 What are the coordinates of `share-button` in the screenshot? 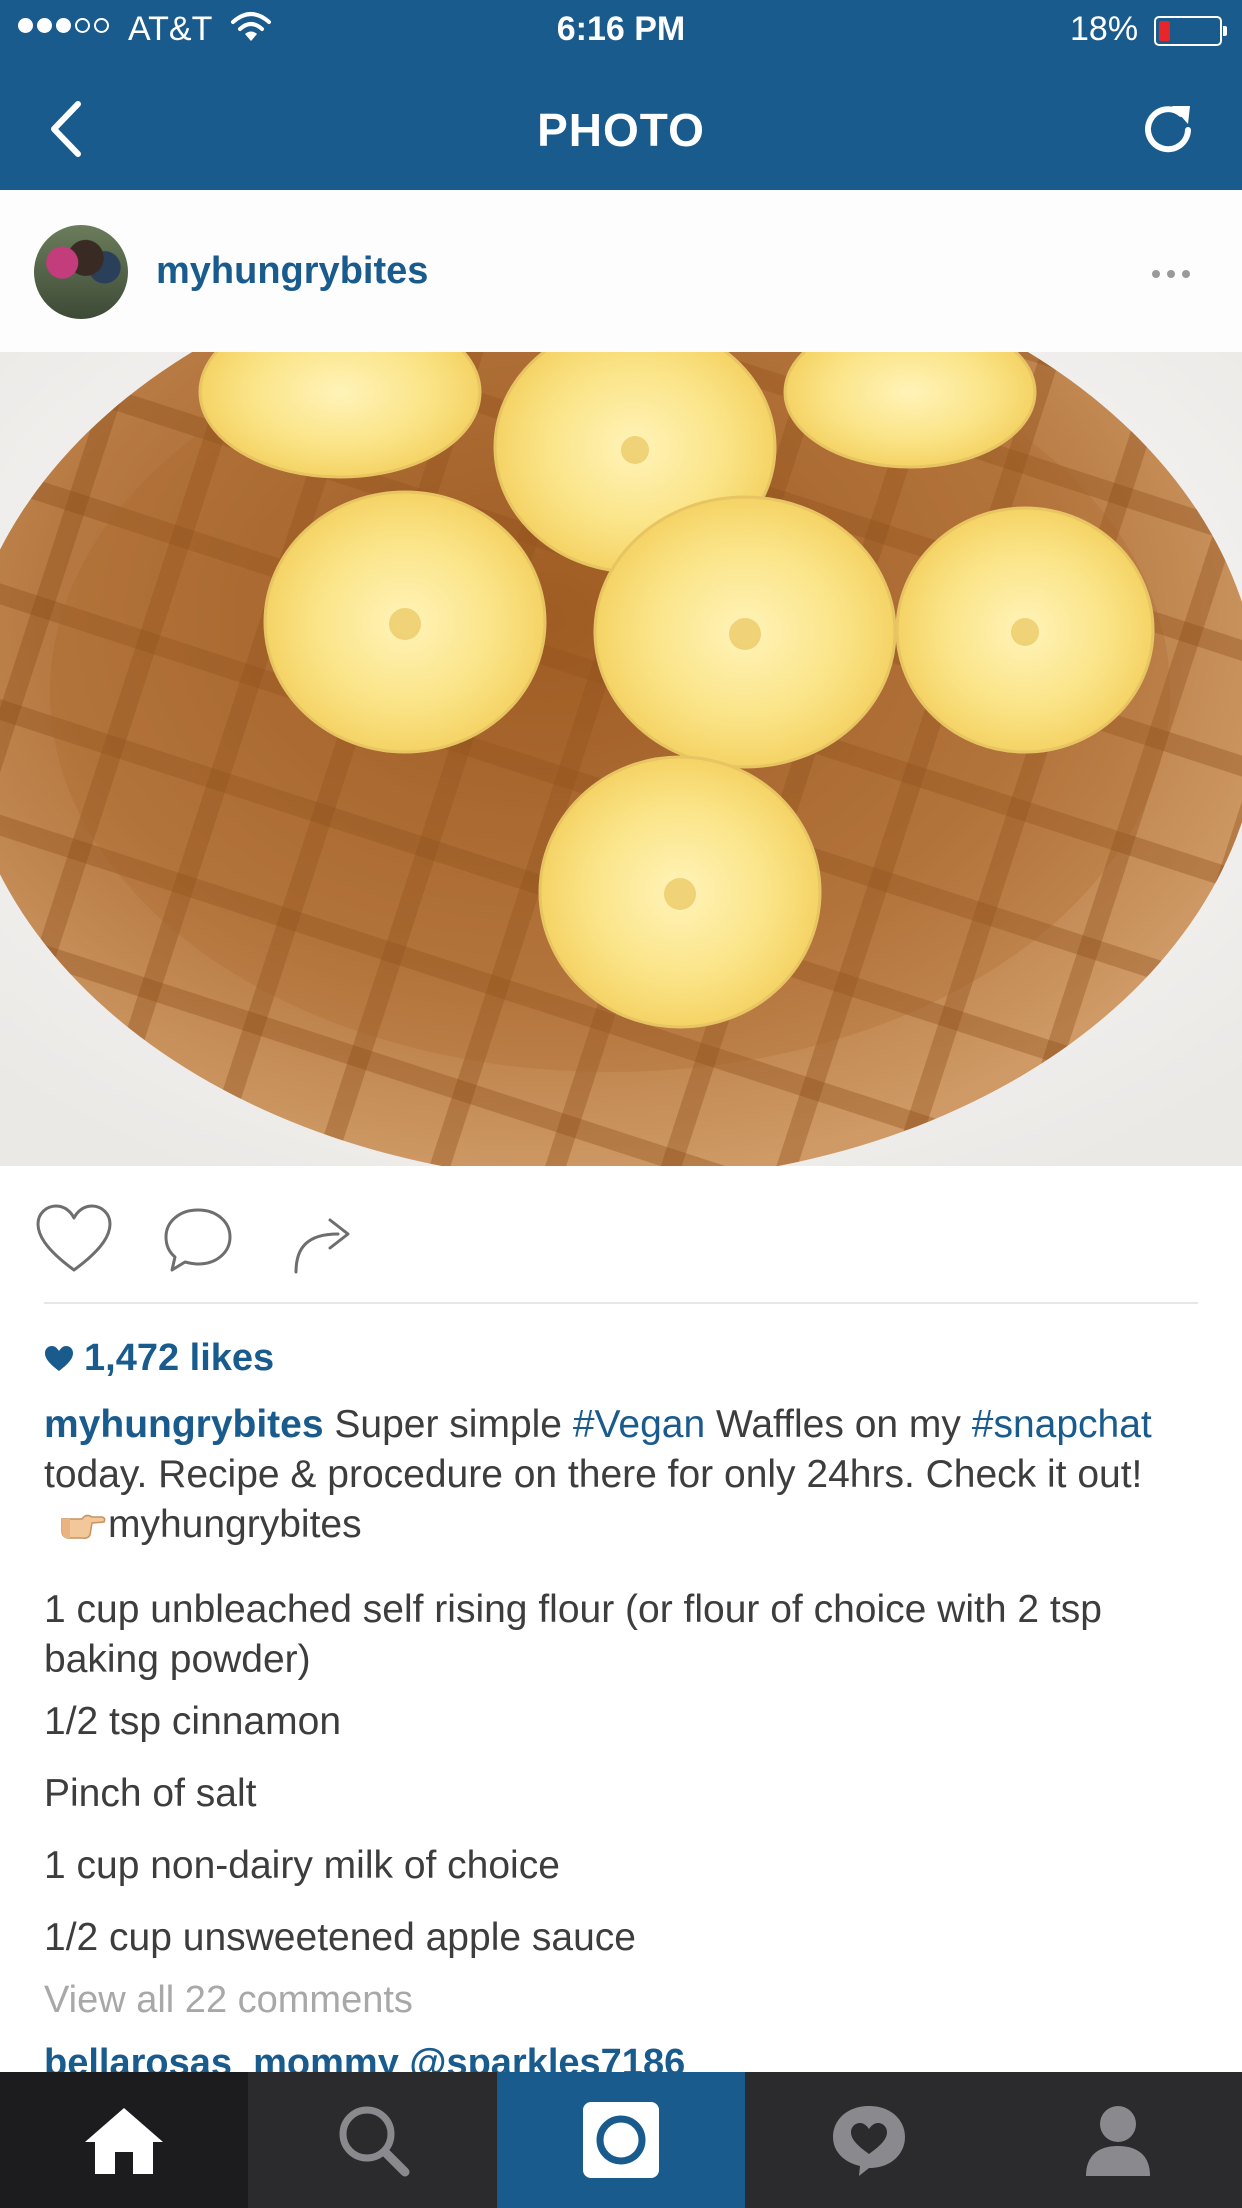 It's located at (326, 1239).